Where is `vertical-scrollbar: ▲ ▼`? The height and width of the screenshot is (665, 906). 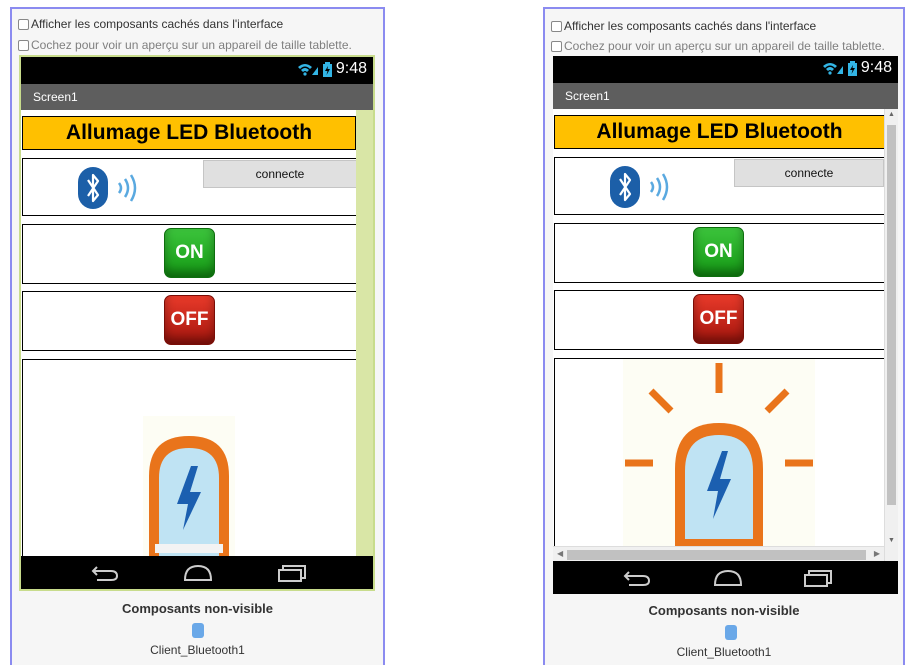
vertical-scrollbar: ▲ ▼ is located at coordinates (891, 335).